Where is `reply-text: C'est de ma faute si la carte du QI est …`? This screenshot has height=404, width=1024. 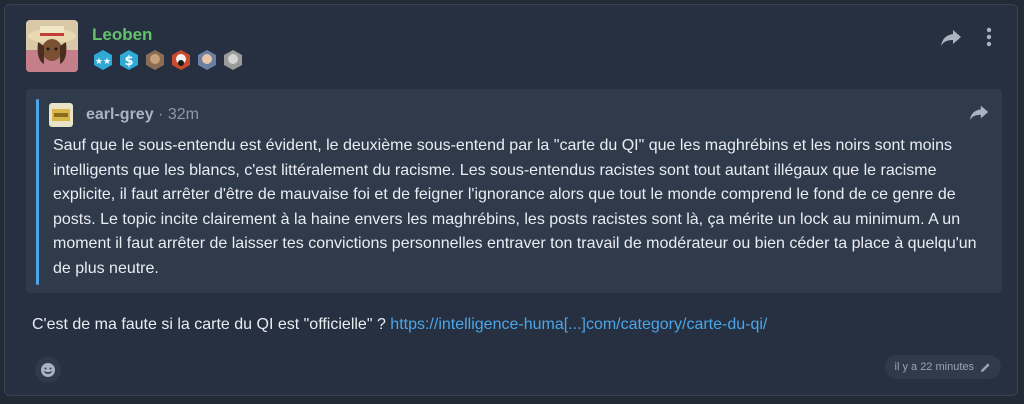
reply-text: C'est de ma faute si la carte du QI est … is located at coordinates (399, 325).